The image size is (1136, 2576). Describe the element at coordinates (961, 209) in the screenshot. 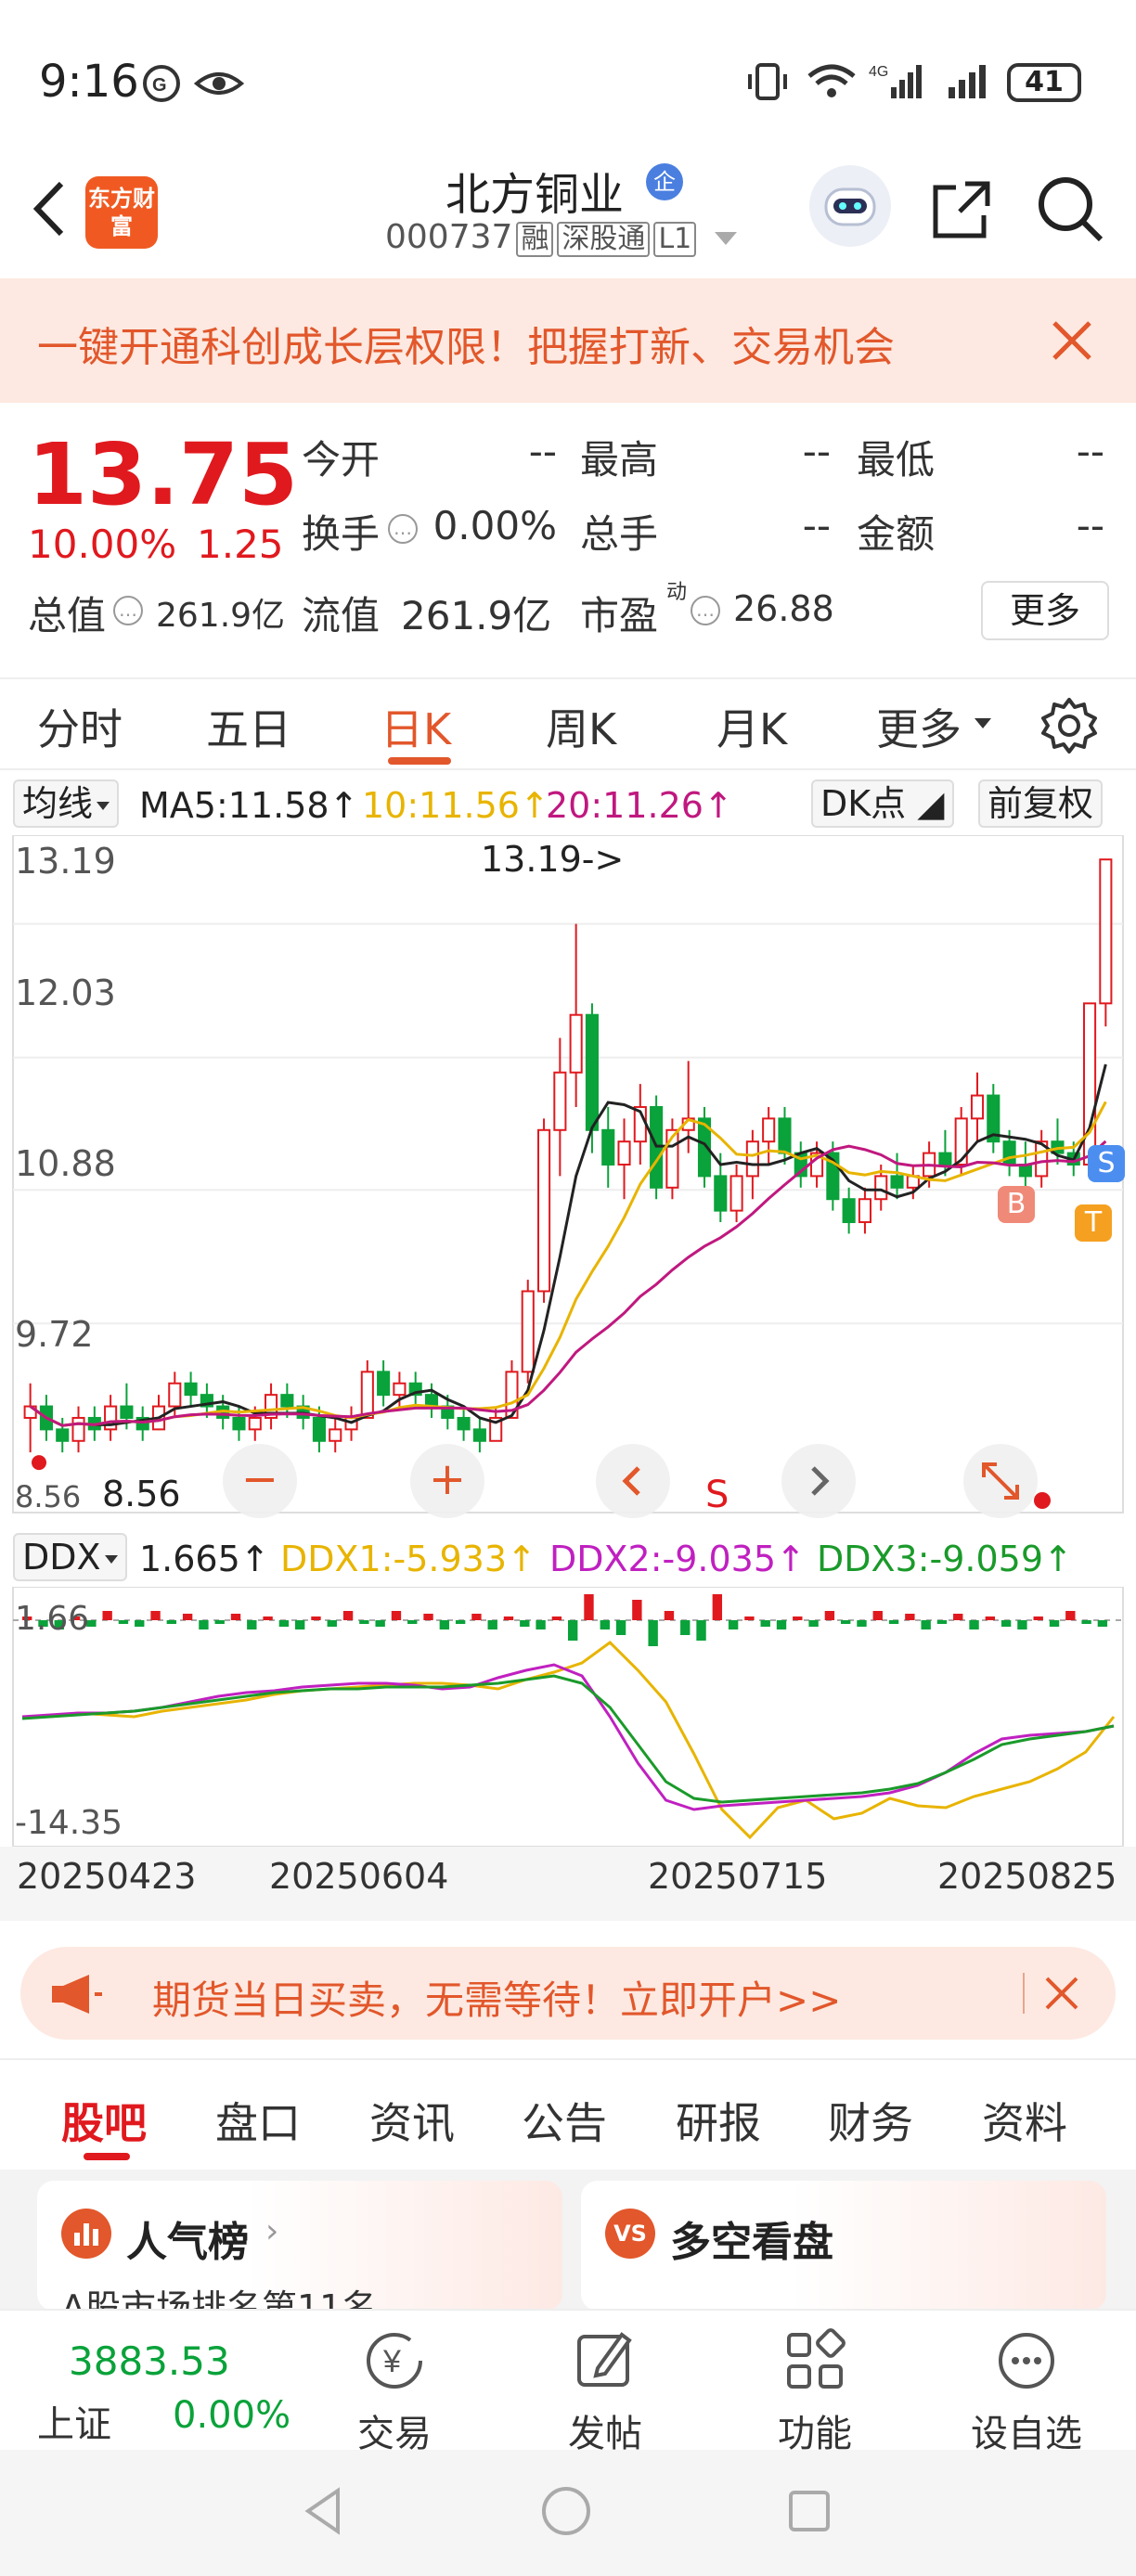

I see `share-icon` at that location.